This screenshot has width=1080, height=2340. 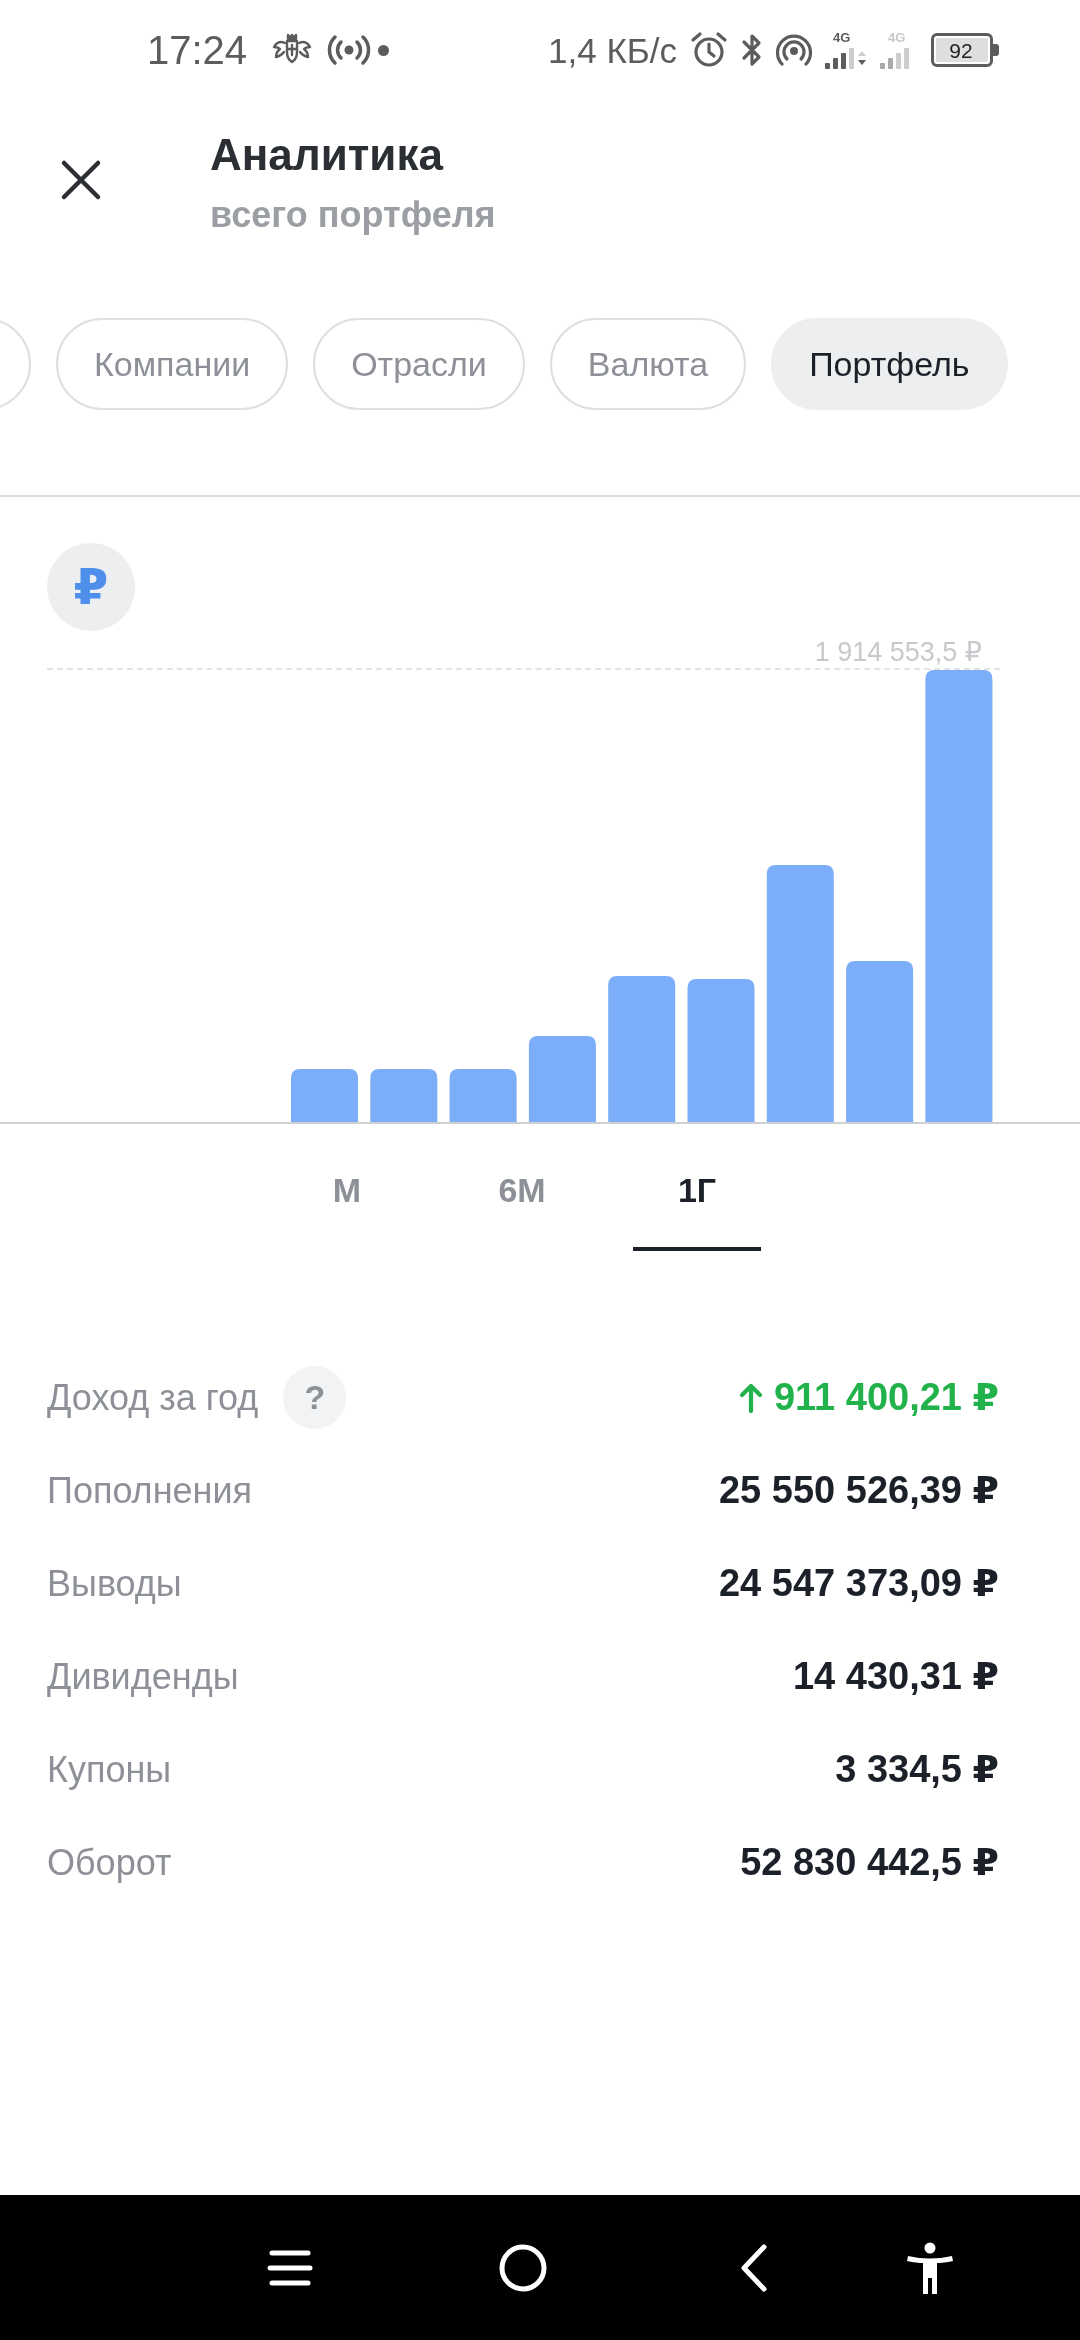 I want to click on stat-label: Дивиденды, so click(x=143, y=1676).